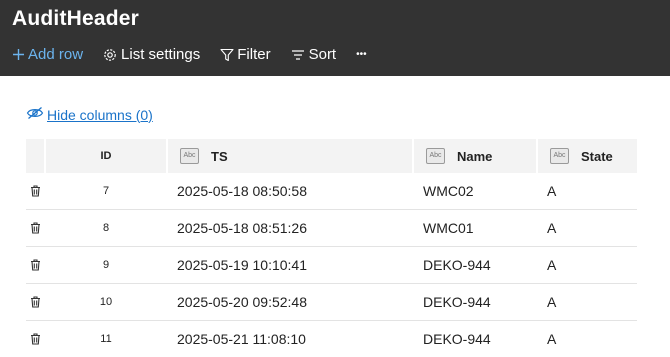 This screenshot has height=357, width=670. I want to click on cell-id: 9, so click(106, 265).